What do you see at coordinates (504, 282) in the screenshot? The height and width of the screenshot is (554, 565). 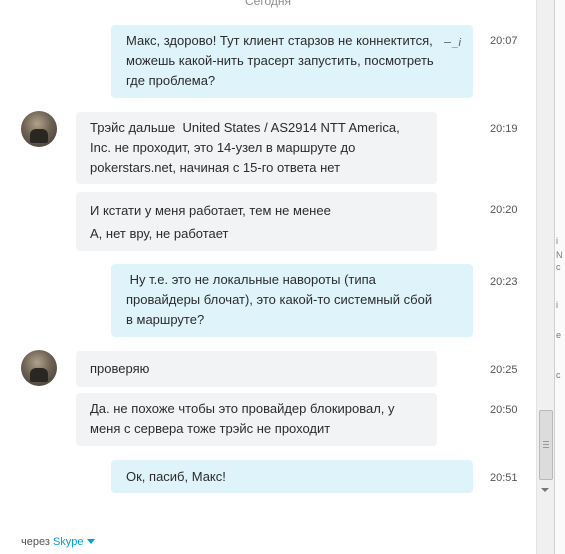 I see `message-timestamp: 20:23` at bounding box center [504, 282].